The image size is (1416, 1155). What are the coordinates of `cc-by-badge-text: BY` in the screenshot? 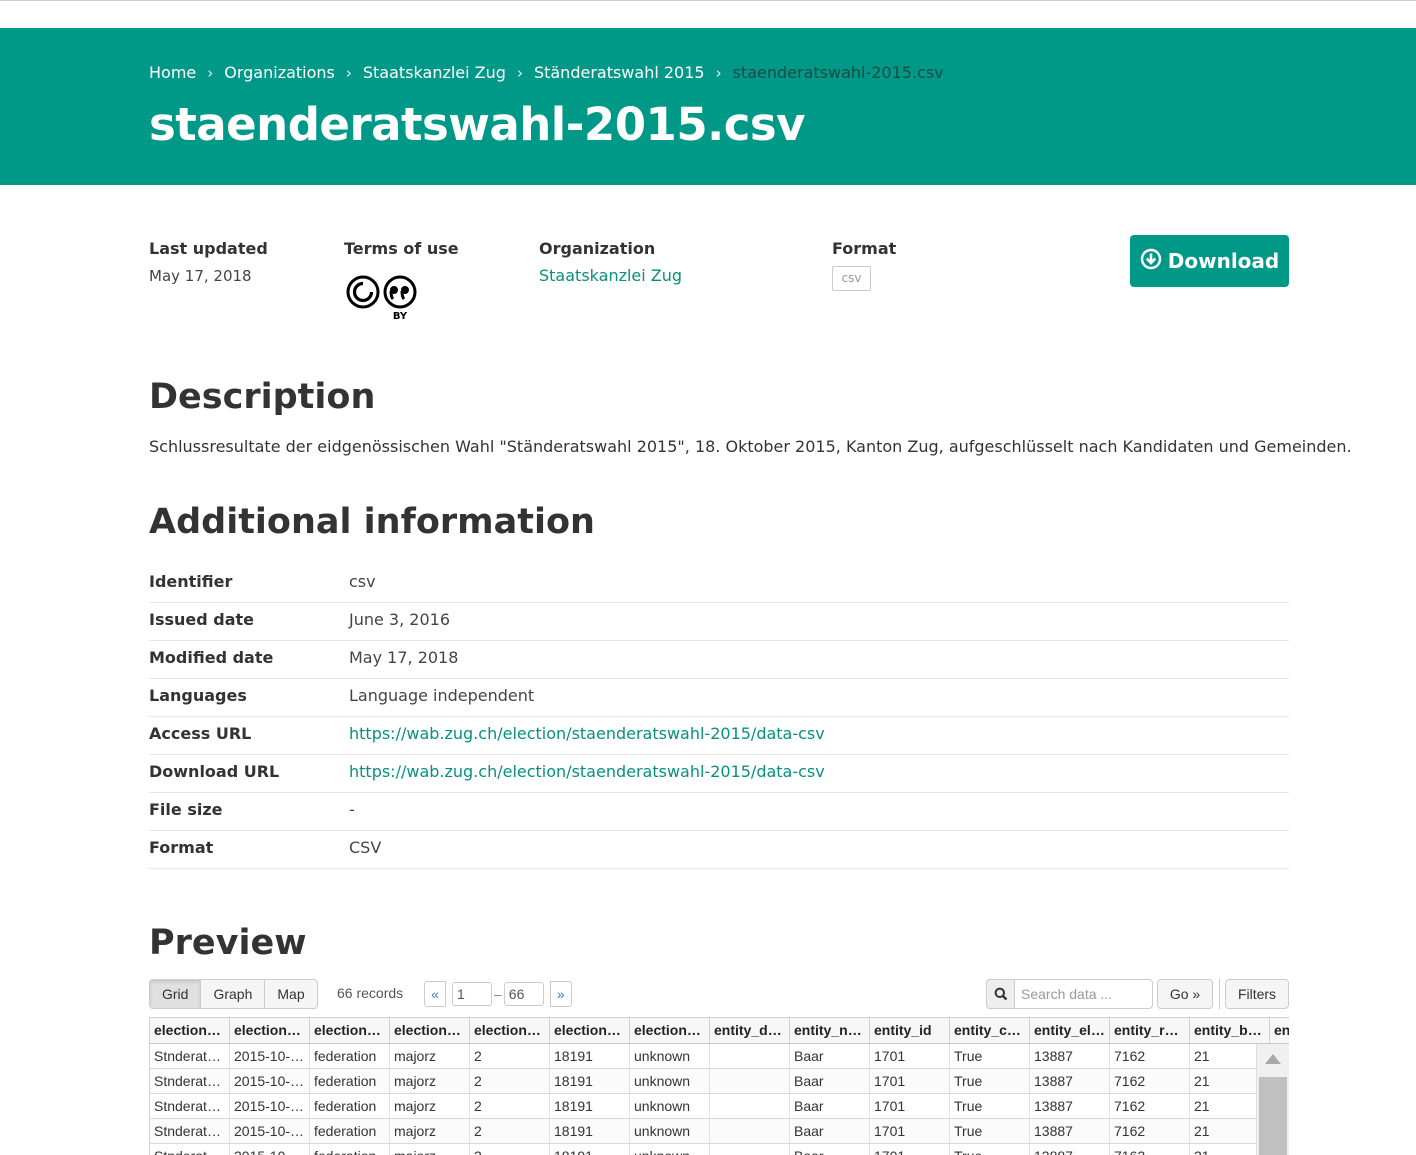 It's located at (400, 316).